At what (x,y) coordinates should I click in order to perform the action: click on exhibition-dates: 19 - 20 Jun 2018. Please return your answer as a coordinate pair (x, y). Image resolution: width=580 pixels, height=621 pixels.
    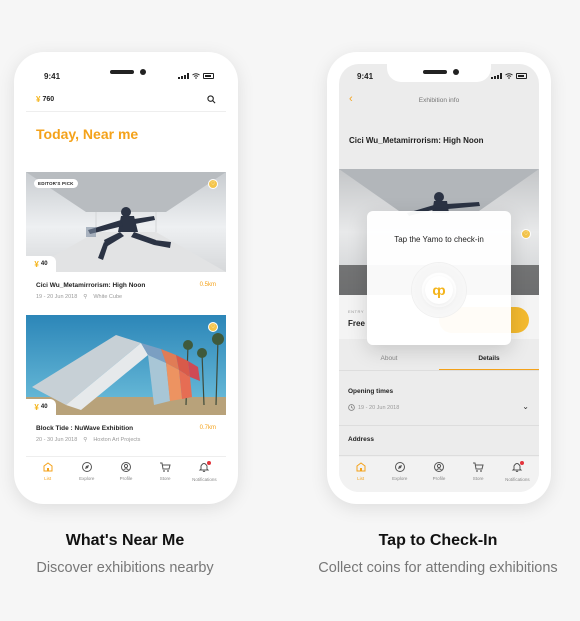
    Looking at the image, I should click on (57, 297).